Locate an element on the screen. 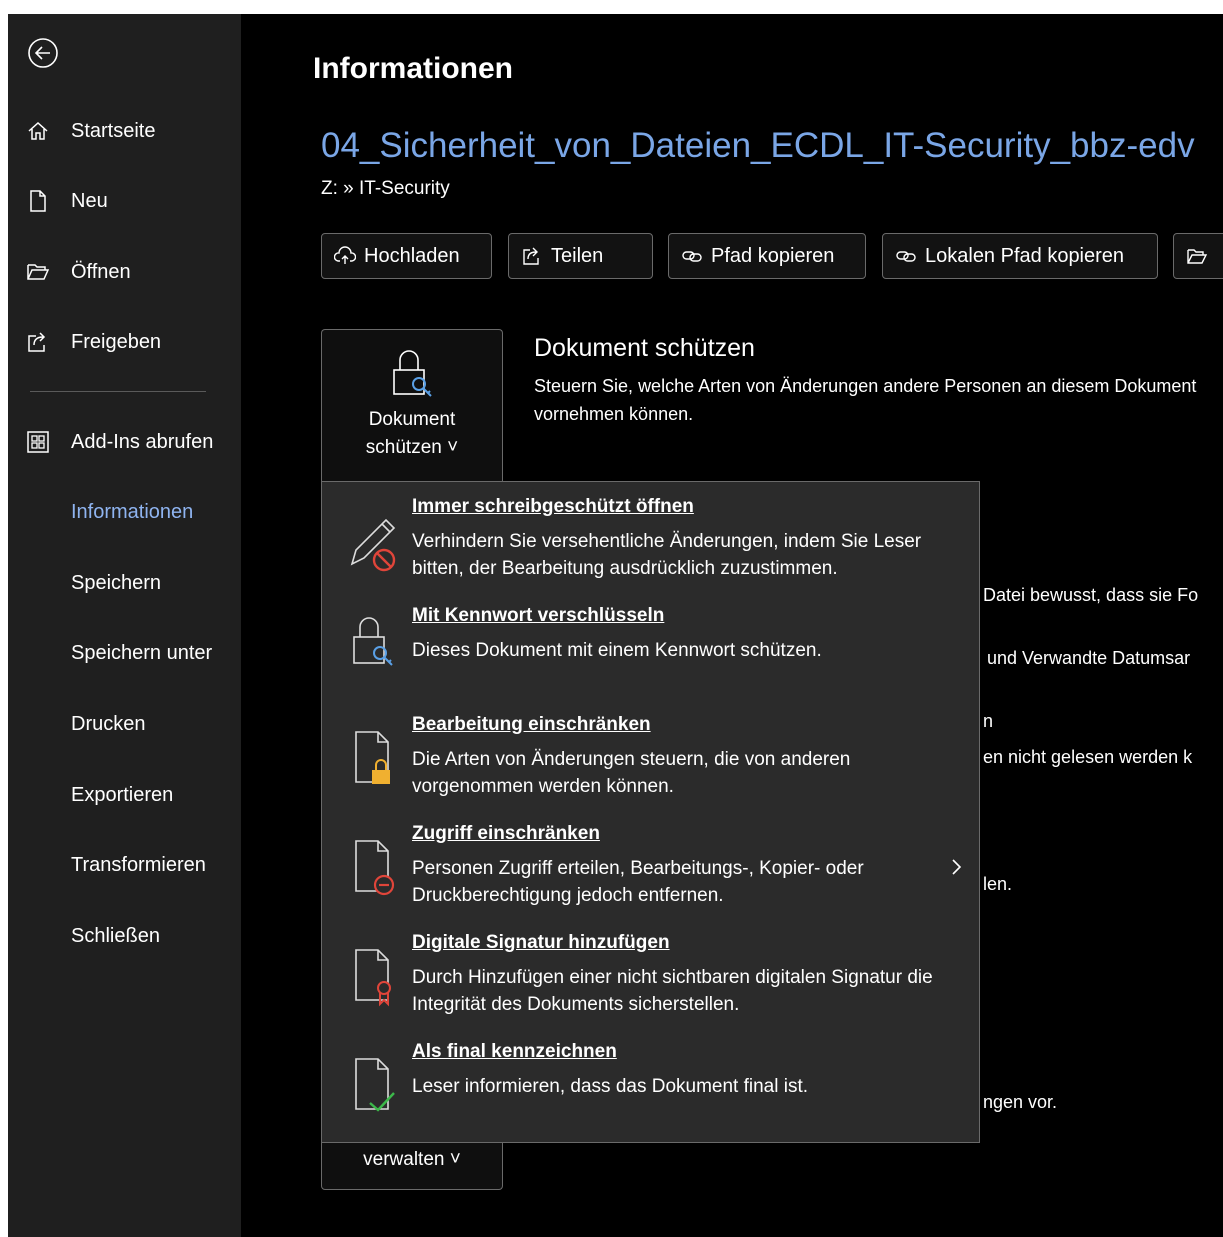 Image resolution: width=1223 pixels, height=1237 pixels. sidebar-item-speichern: Speichern is located at coordinates (124, 583).